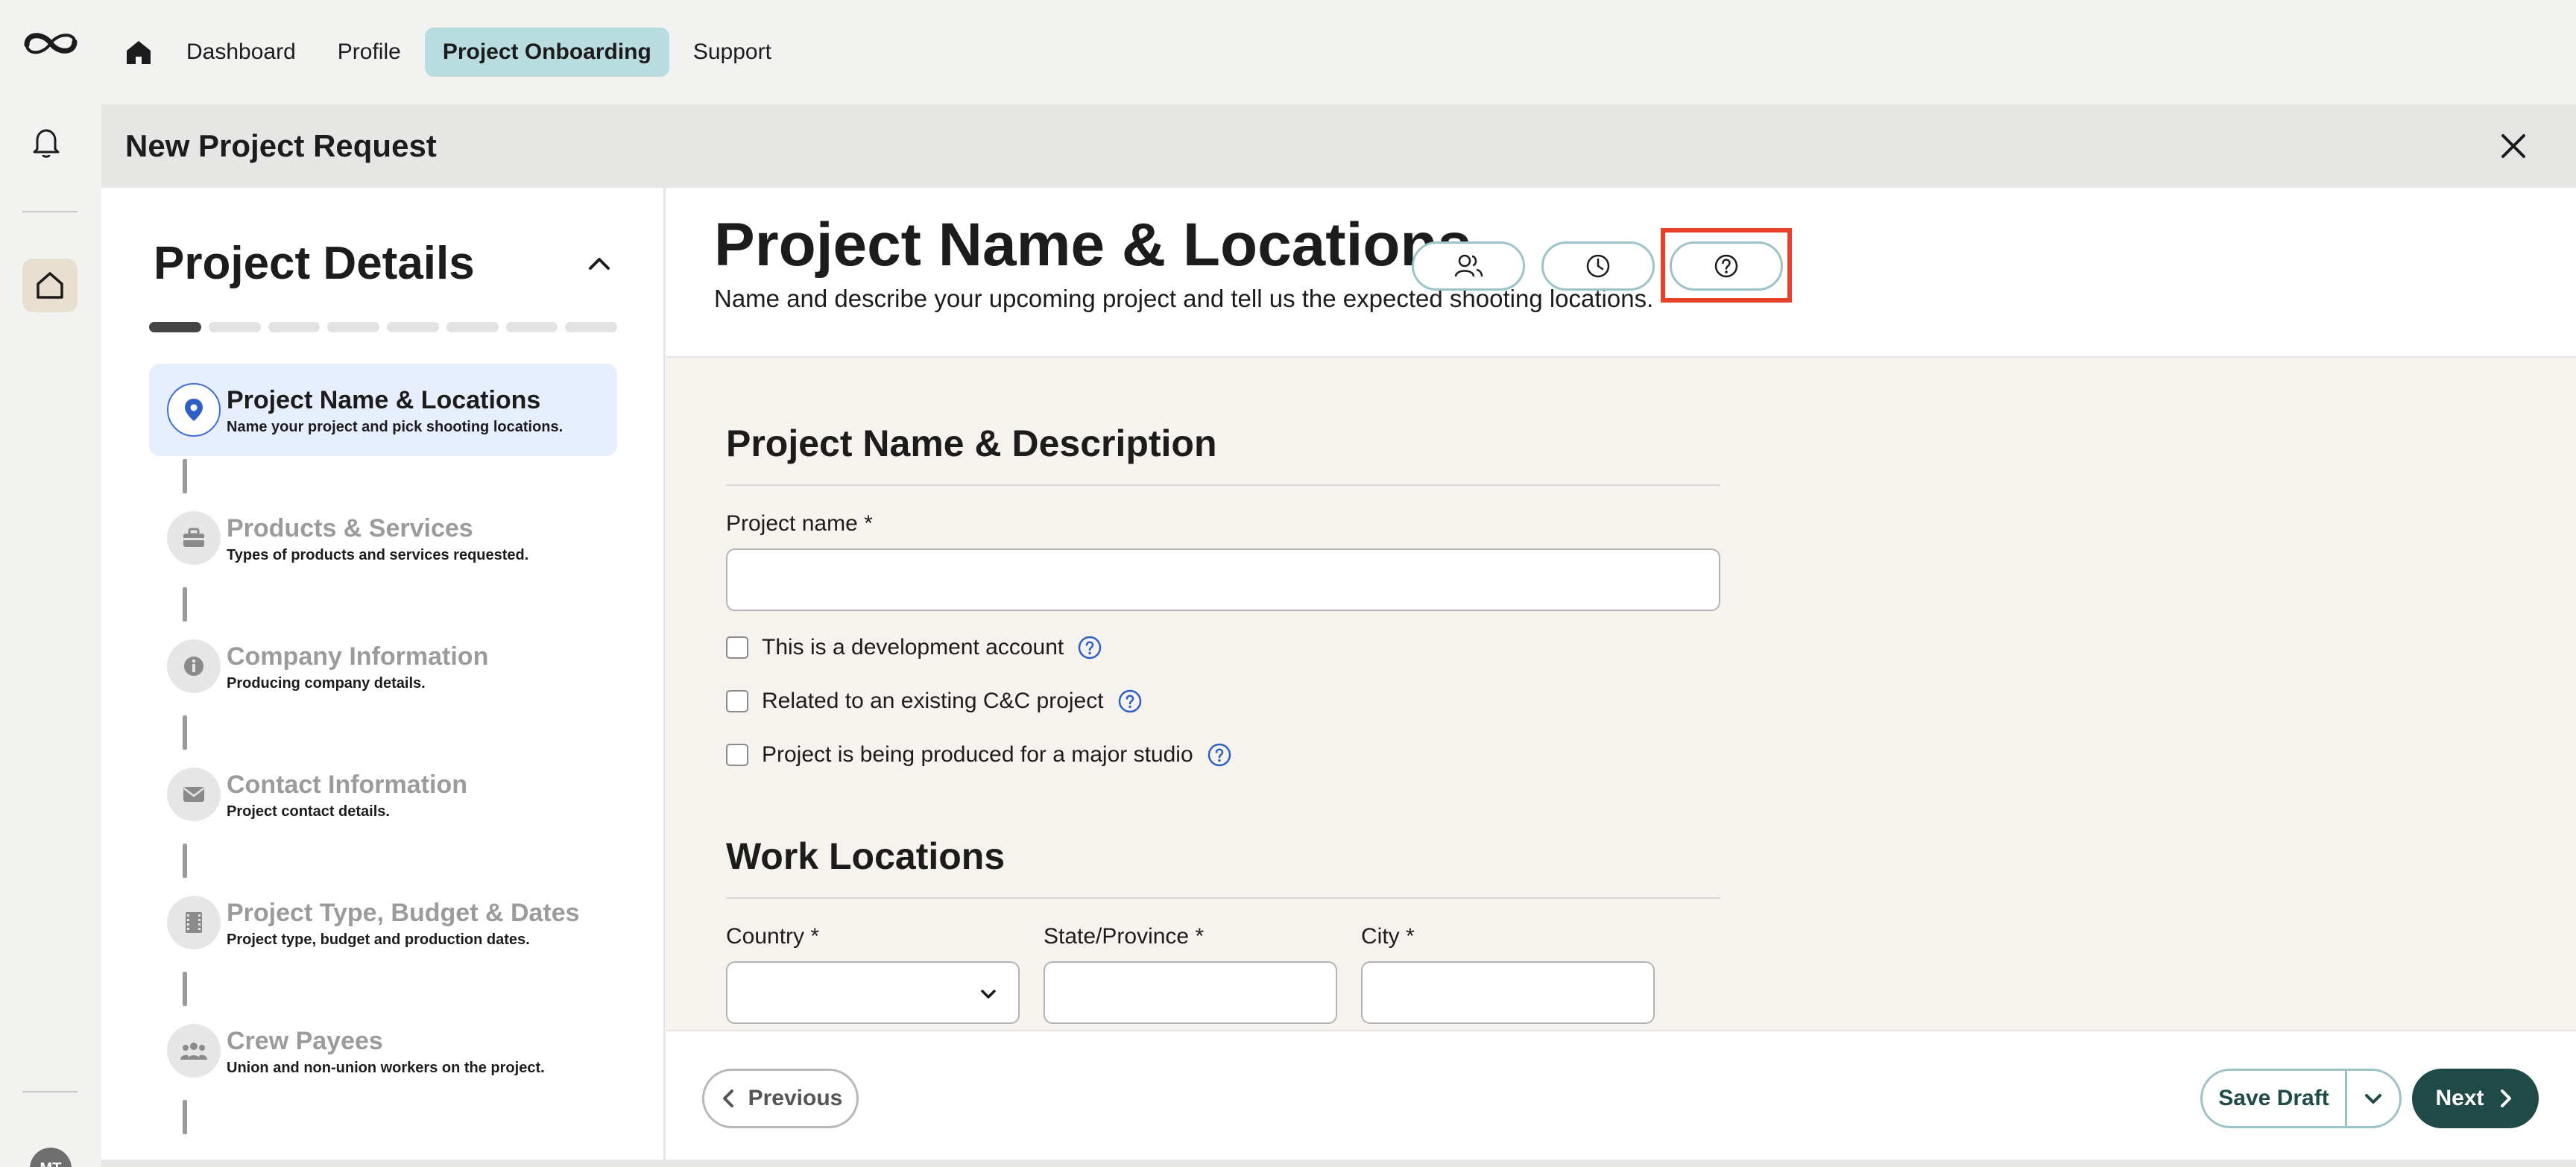 Image resolution: width=2576 pixels, height=1167 pixels. Describe the element at coordinates (1124, 936) in the screenshot. I see `state-label: State/Province *` at that location.